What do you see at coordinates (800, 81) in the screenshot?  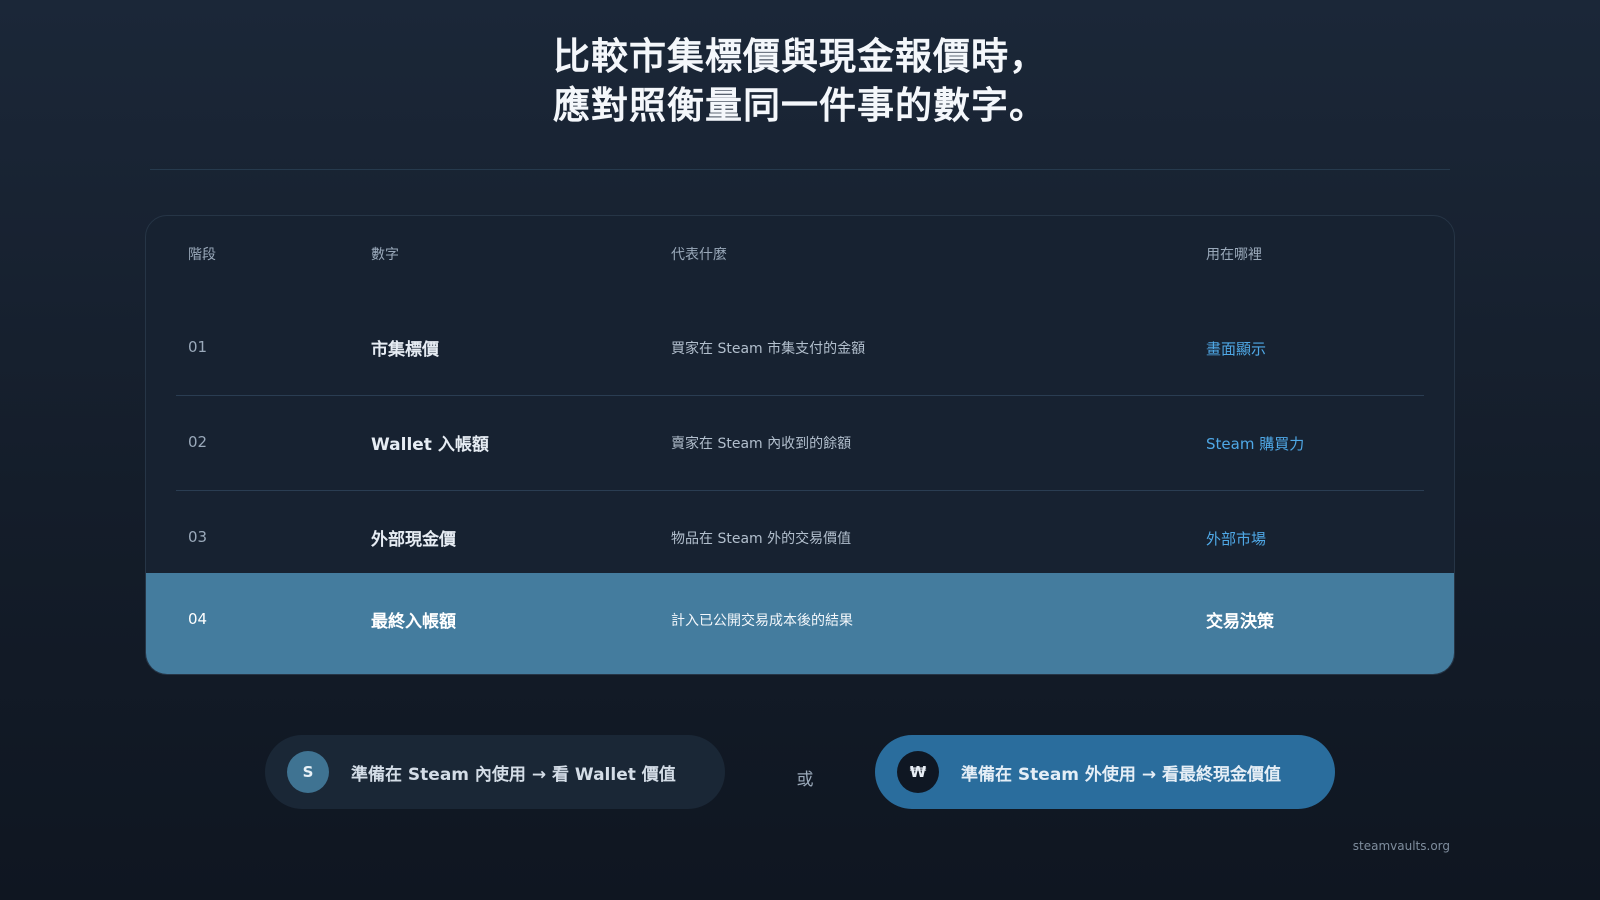 I see `page-title: 比較市集標價與現金報價時， 應對照衡量同一件事的數字。` at bounding box center [800, 81].